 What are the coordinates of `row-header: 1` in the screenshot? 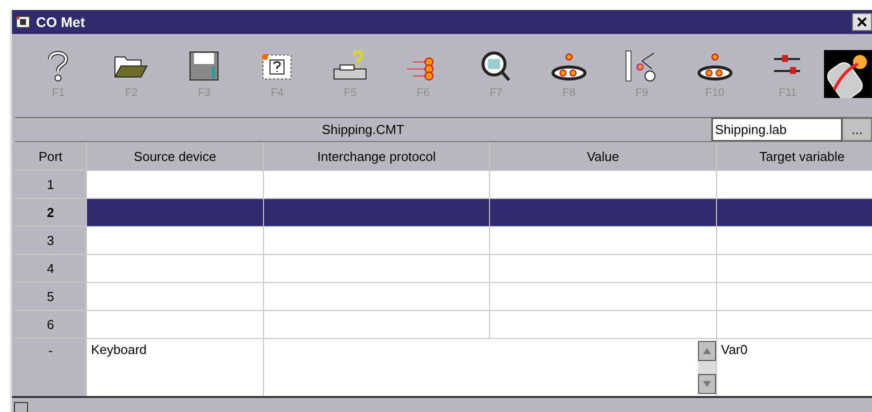 It's located at (50, 184).